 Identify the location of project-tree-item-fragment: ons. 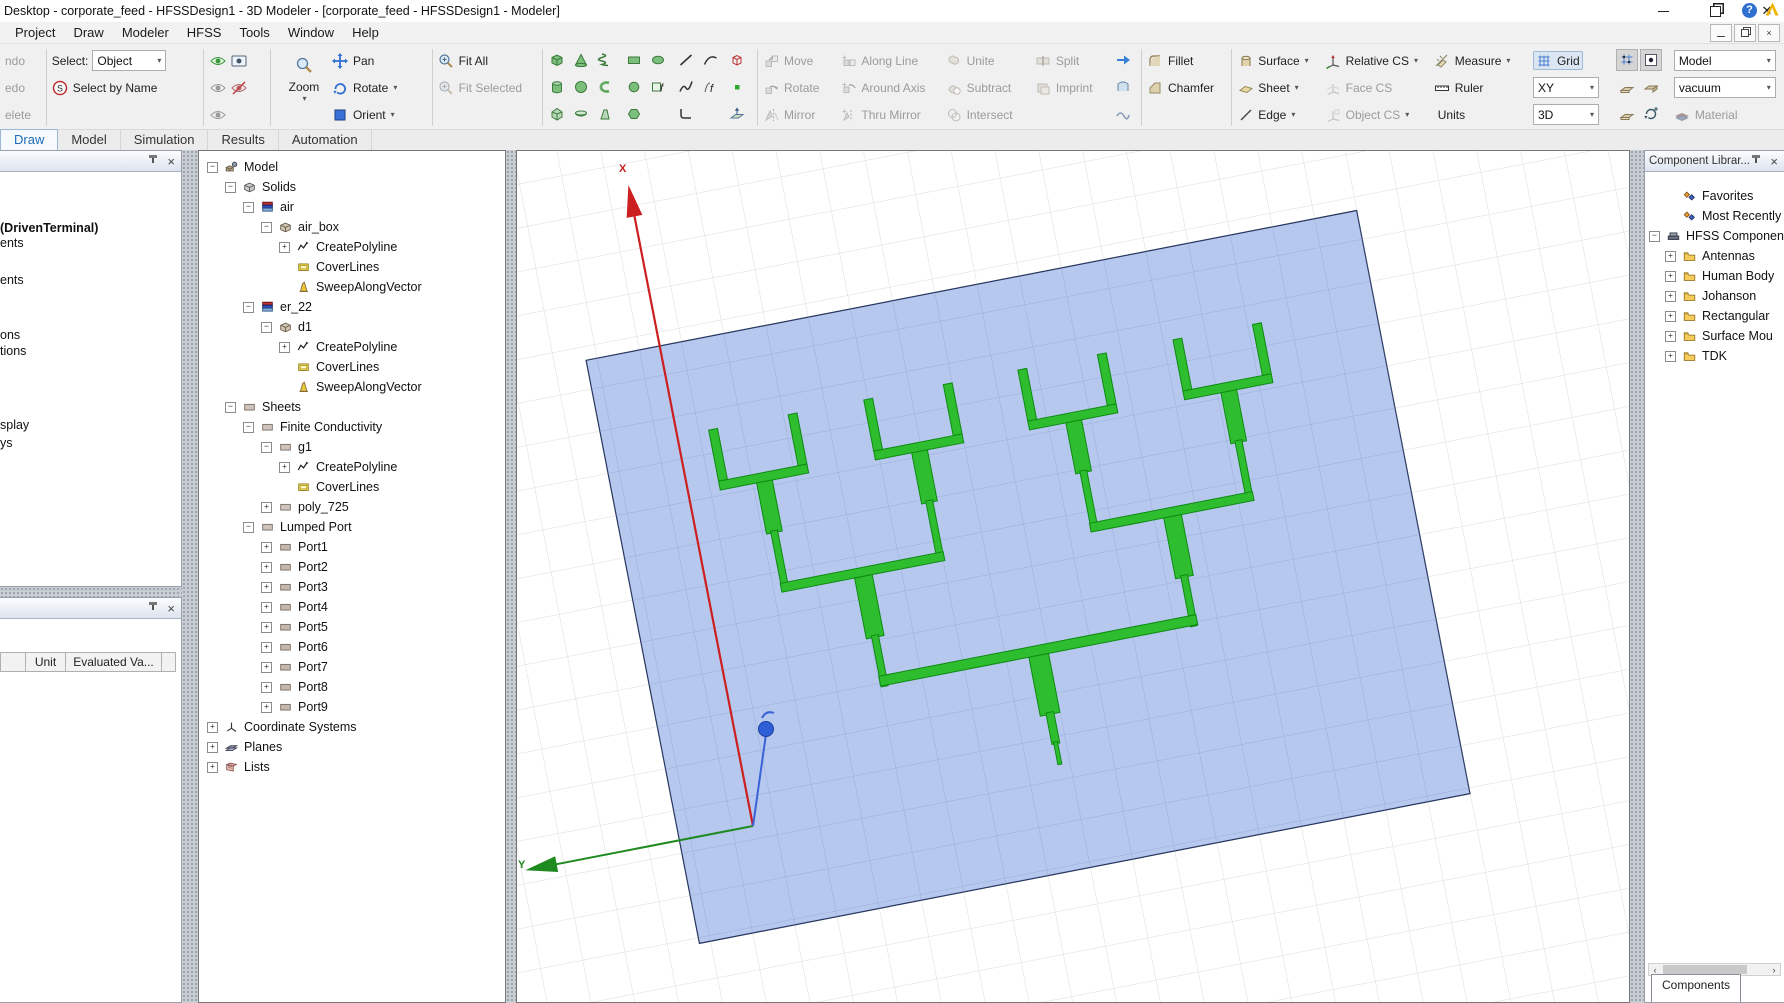
(10, 335).